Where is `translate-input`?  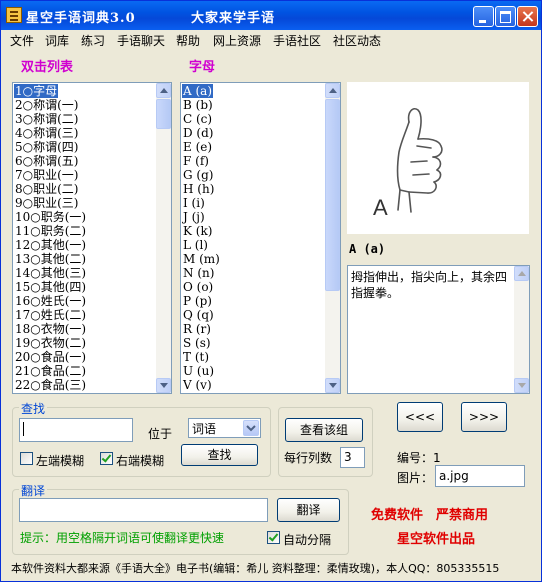 translate-input is located at coordinates (143, 510).